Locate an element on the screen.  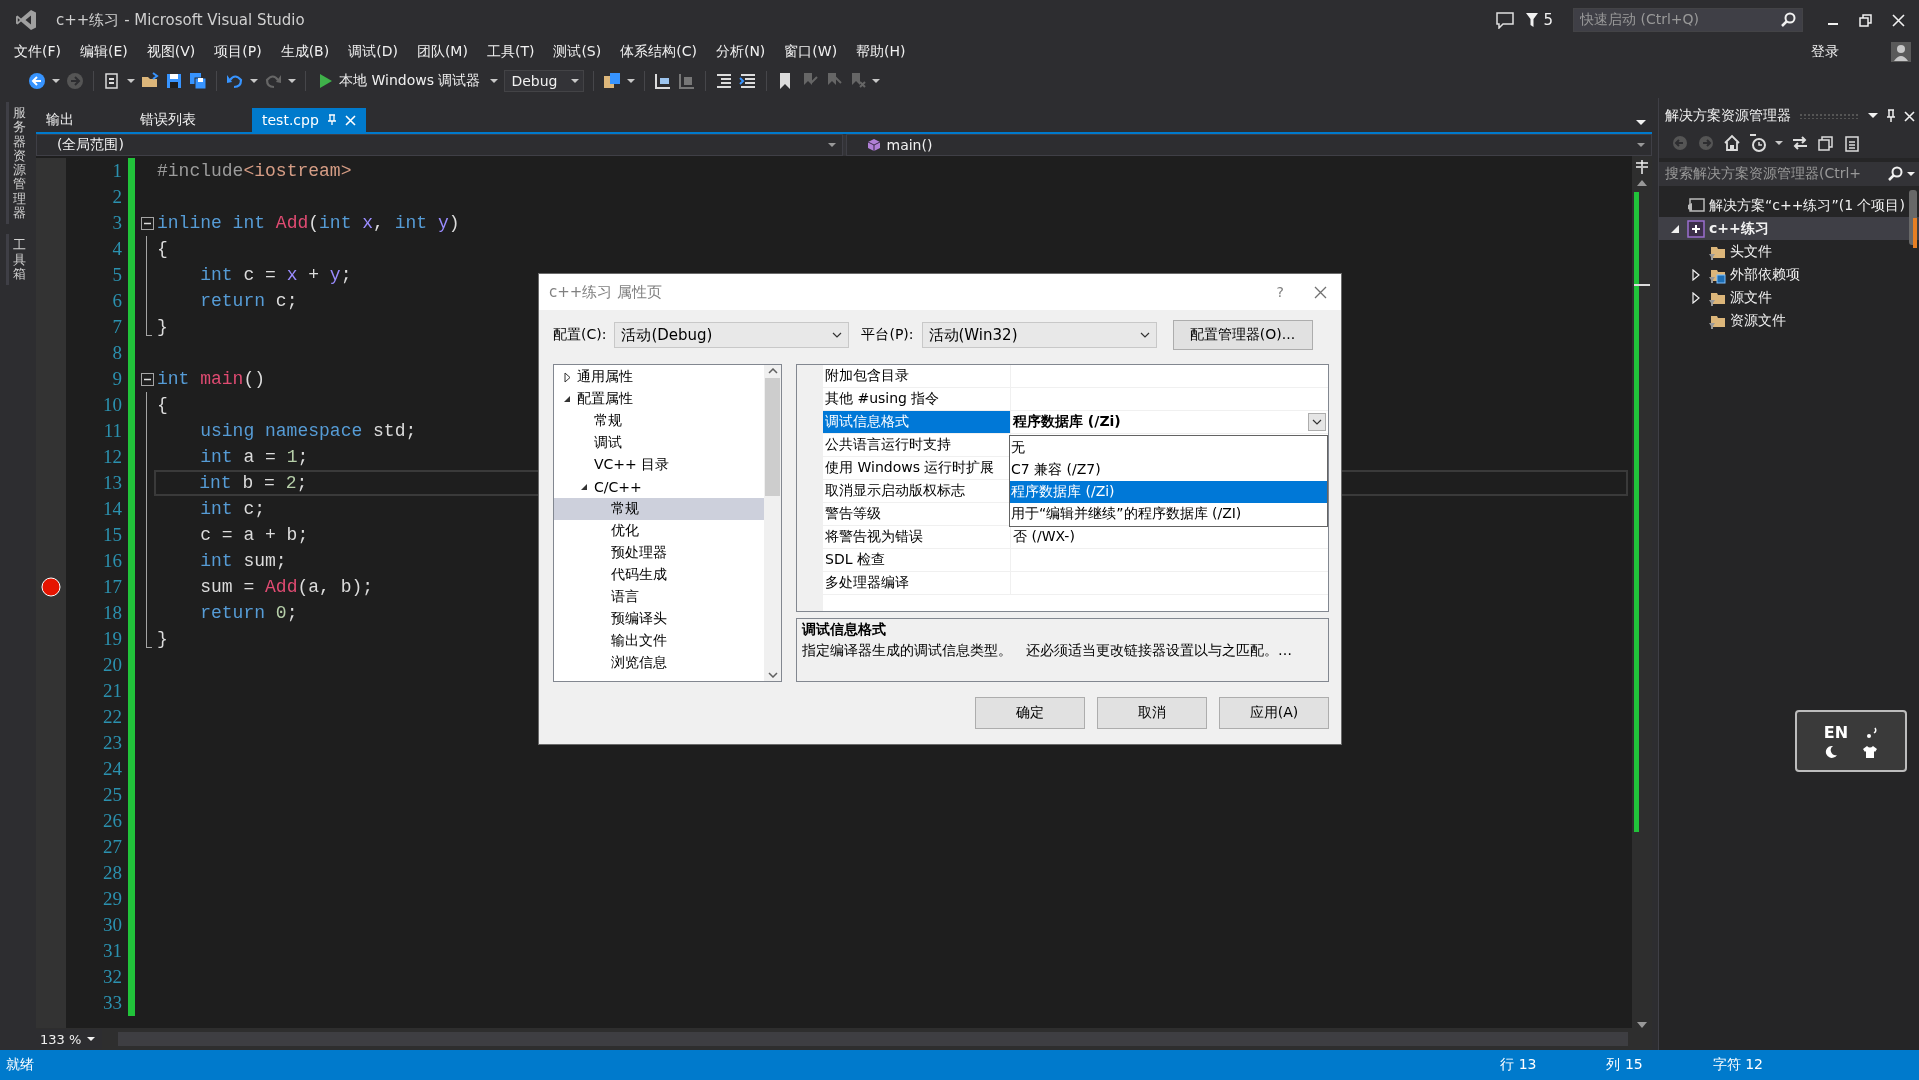
collapsed-icon is located at coordinates (567, 377).